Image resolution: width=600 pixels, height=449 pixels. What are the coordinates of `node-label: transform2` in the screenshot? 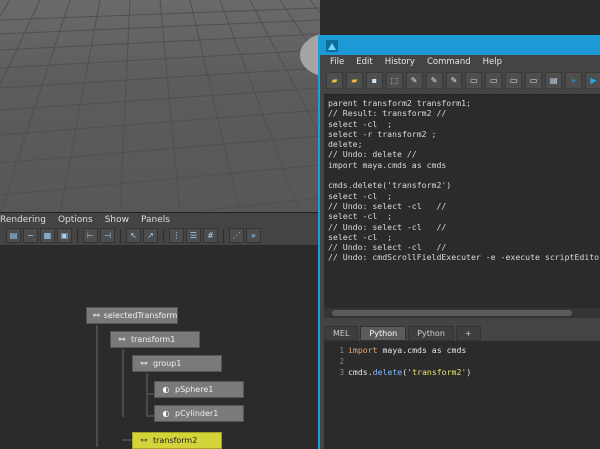 It's located at (175, 440).